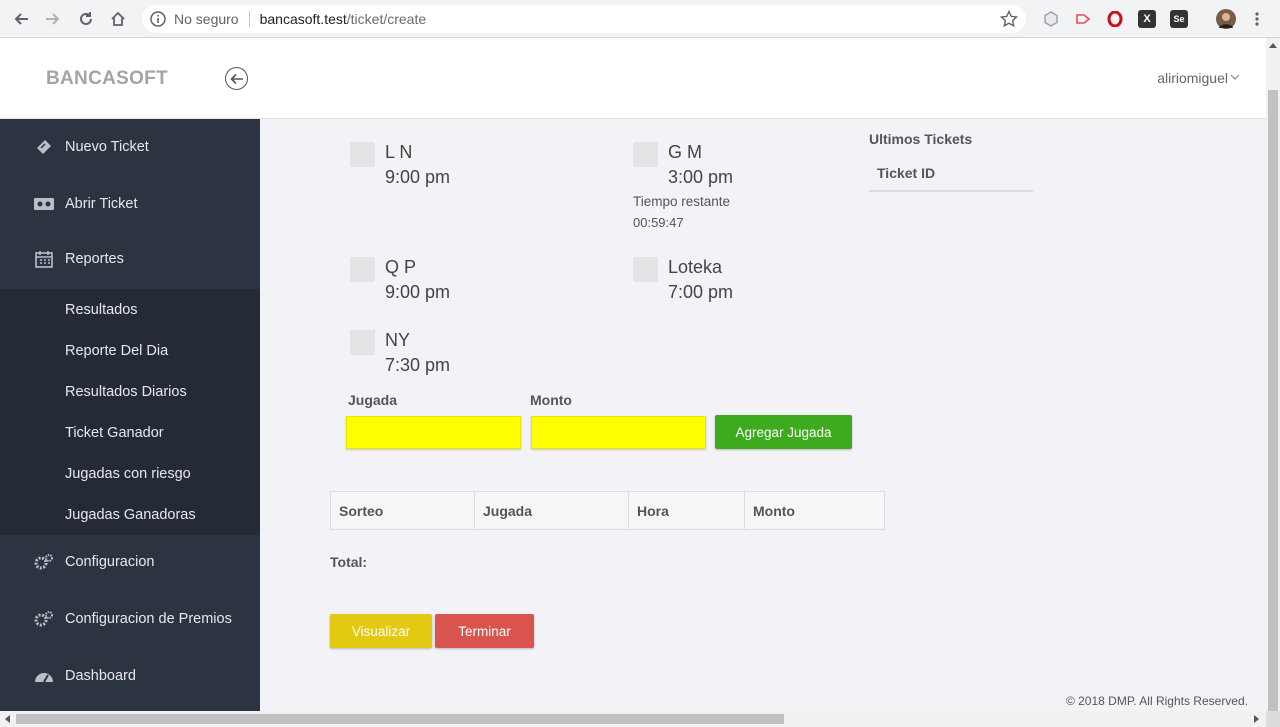 Image resolution: width=1280 pixels, height=727 pixels. What do you see at coordinates (118, 19) in the screenshot?
I see `home-icon` at bounding box center [118, 19].